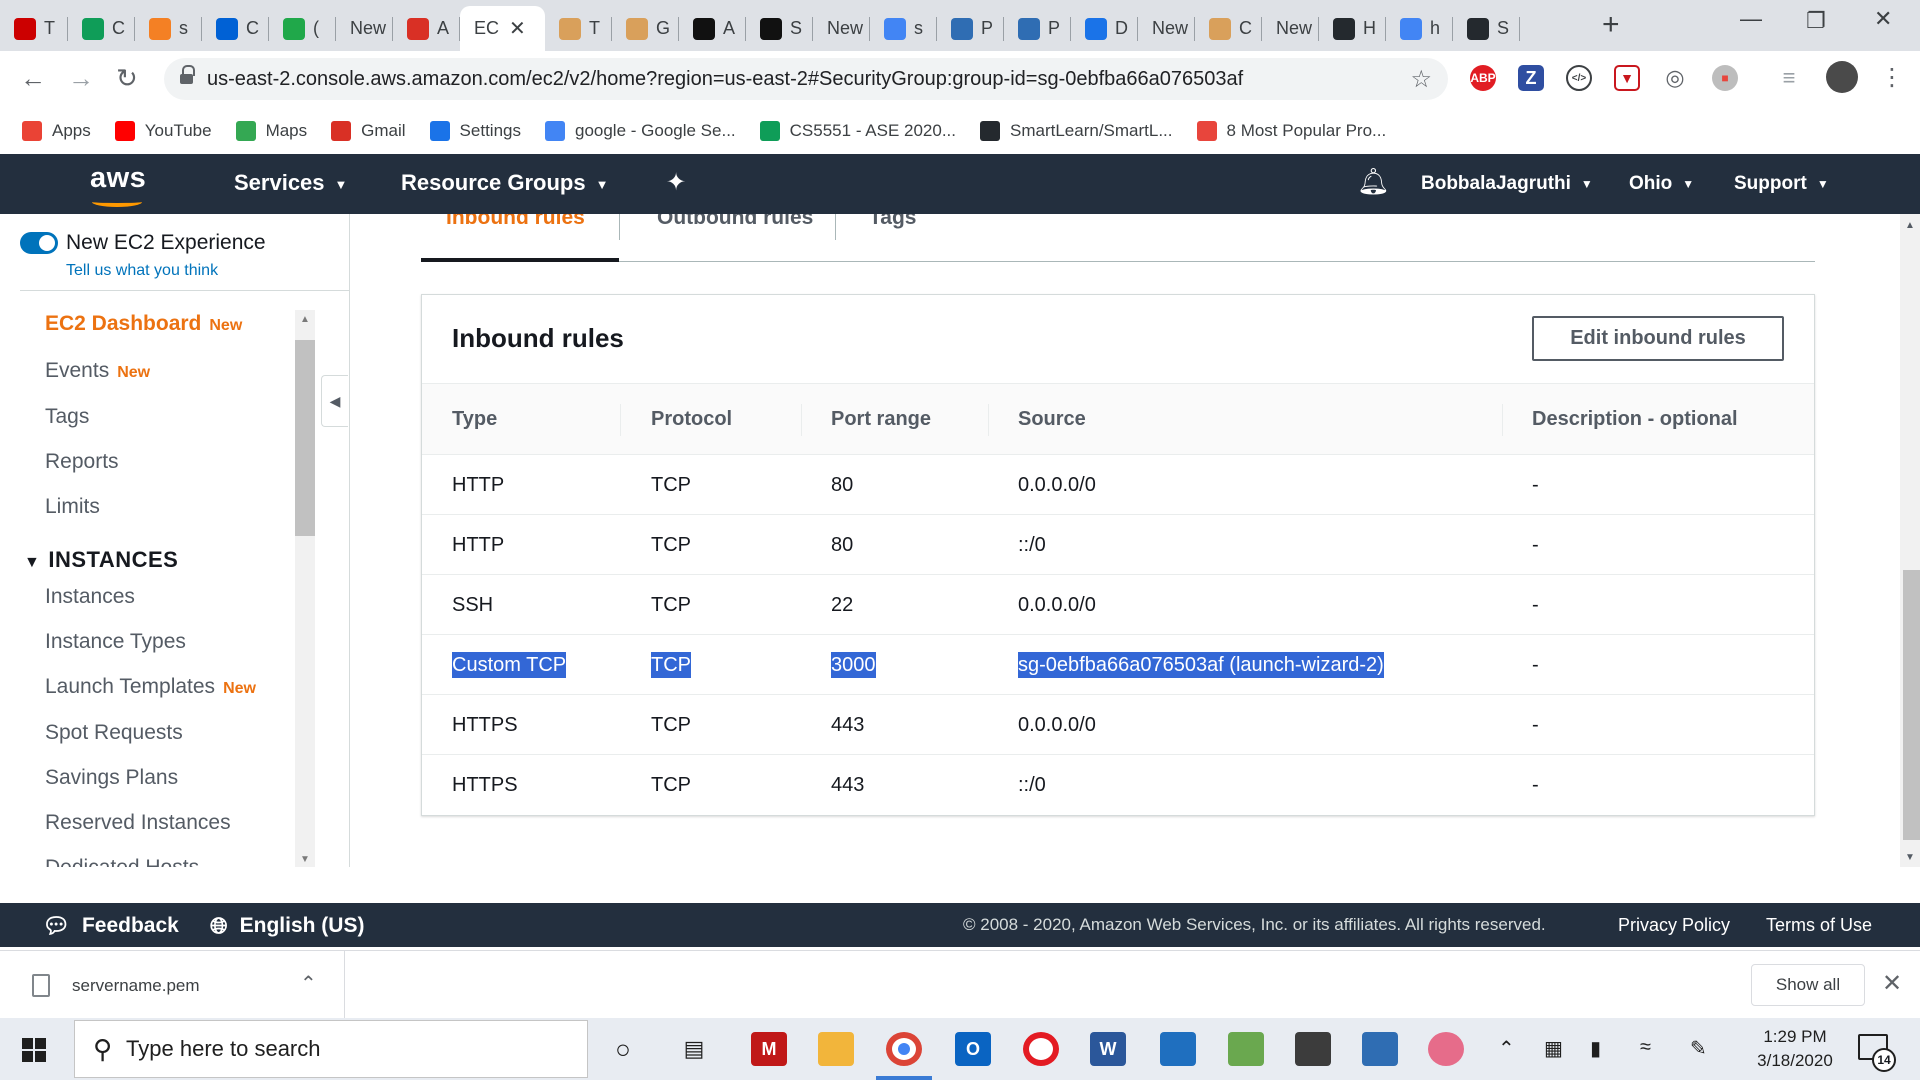 The height and width of the screenshot is (1080, 1920). What do you see at coordinates (101, 560) in the screenshot?
I see `instances-section-header: ▼ INSTANCES` at bounding box center [101, 560].